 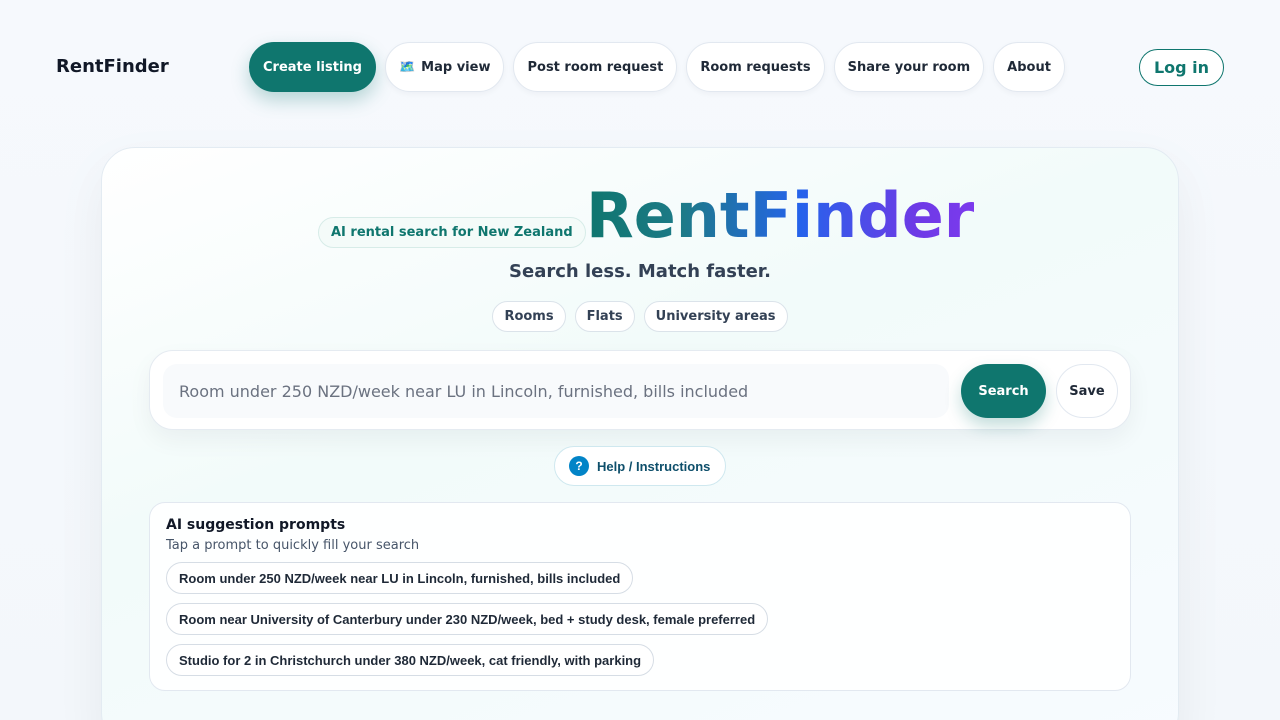 I want to click on help-label: Help / Instructions, so click(x=654, y=466).